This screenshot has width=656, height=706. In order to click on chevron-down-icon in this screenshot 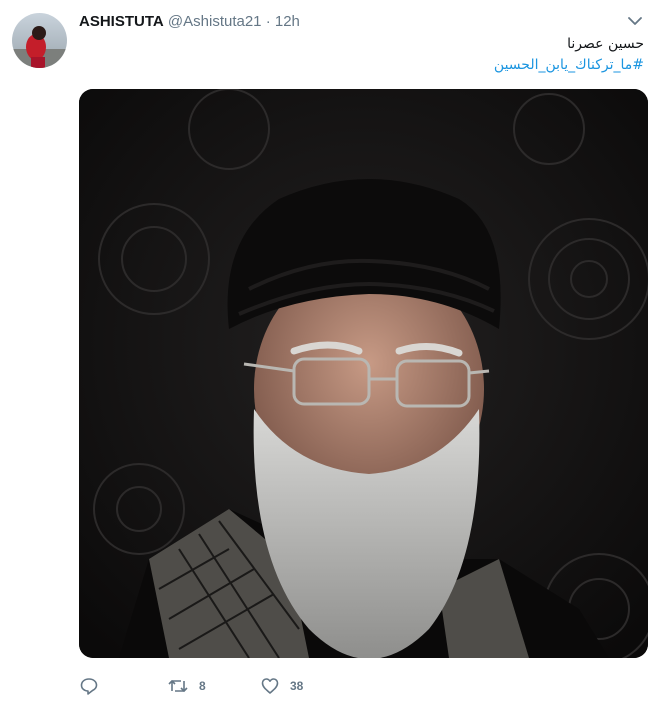, I will do `click(635, 21)`.